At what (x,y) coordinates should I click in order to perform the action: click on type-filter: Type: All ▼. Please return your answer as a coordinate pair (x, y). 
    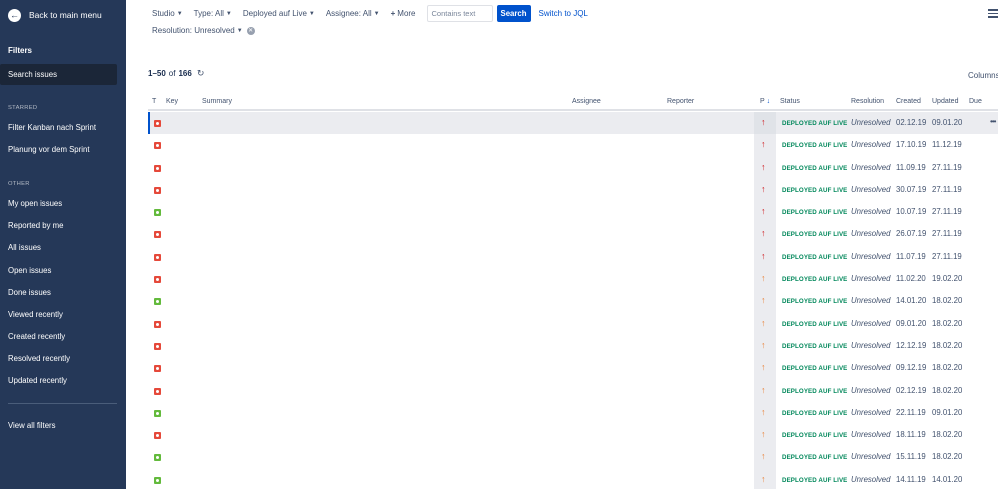
    Looking at the image, I should click on (213, 13).